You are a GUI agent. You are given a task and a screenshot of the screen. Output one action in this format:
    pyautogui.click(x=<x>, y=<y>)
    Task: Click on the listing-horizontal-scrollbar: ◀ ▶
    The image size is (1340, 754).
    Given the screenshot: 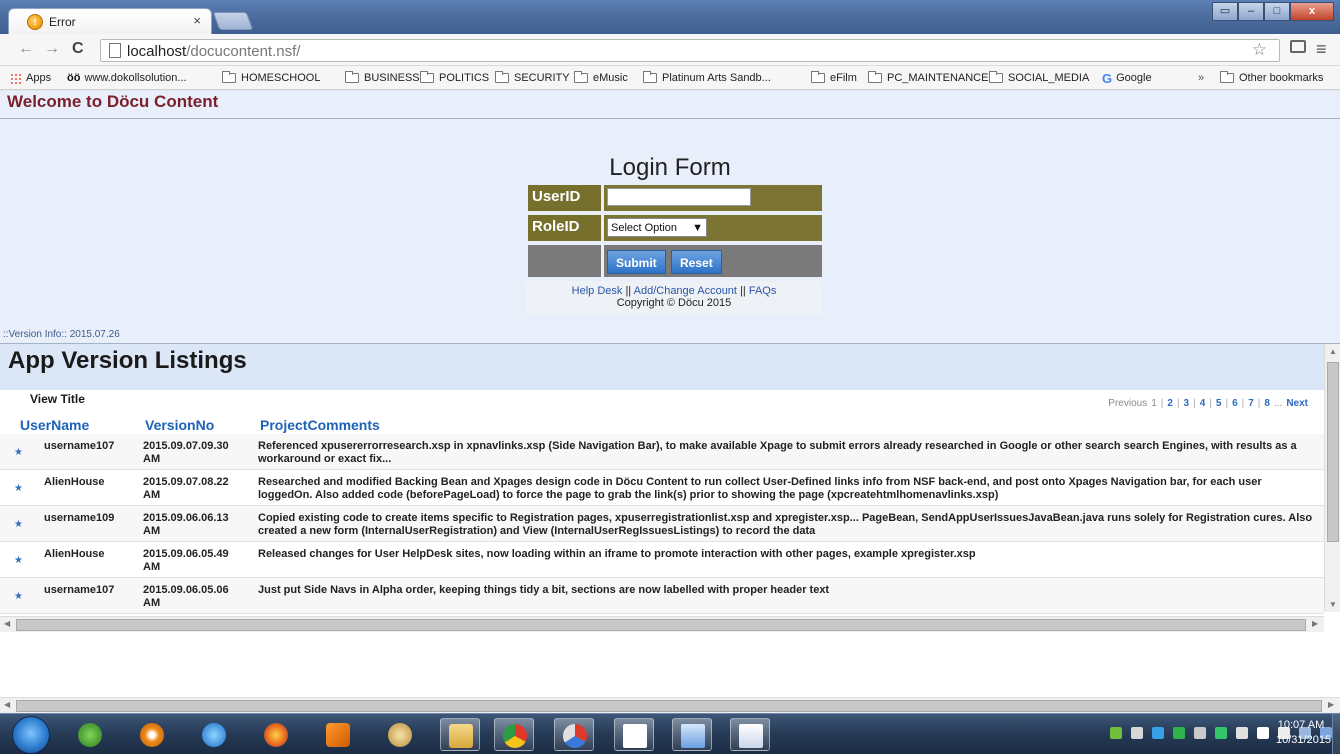 What is the action you would take?
    pyautogui.click(x=662, y=624)
    